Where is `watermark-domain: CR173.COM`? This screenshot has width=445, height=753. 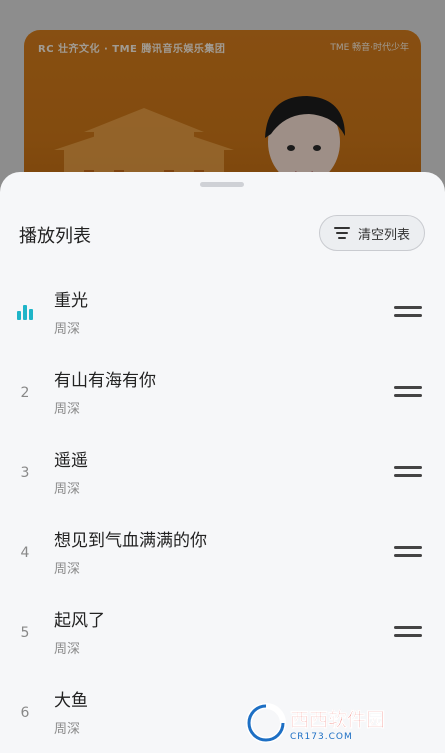
watermark-domain: CR173.COM is located at coordinates (321, 736).